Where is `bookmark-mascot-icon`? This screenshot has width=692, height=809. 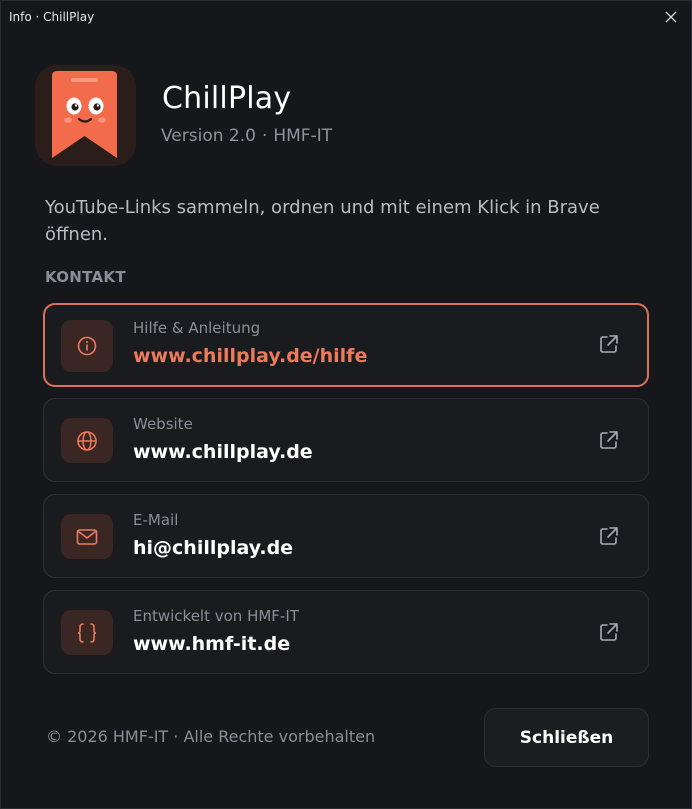
bookmark-mascot-icon is located at coordinates (84, 114).